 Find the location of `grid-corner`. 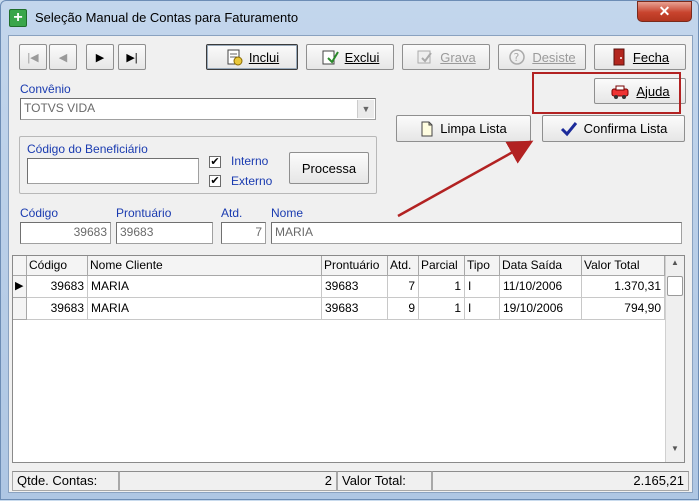

grid-corner is located at coordinates (20, 266).